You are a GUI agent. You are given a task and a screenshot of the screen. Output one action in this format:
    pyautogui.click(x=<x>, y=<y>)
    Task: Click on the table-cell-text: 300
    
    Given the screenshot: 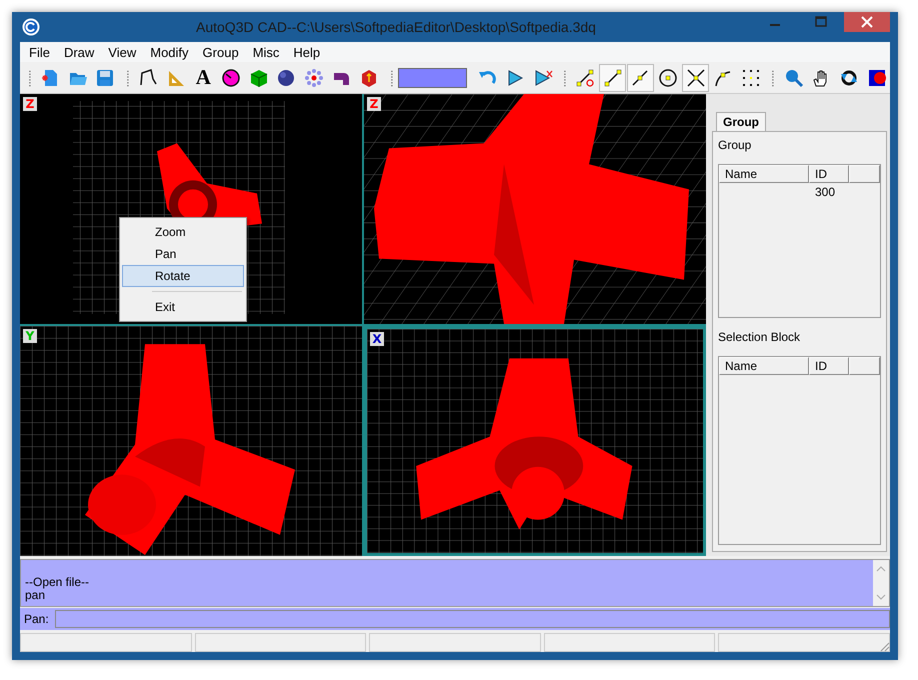 What is the action you would take?
    pyautogui.click(x=825, y=192)
    